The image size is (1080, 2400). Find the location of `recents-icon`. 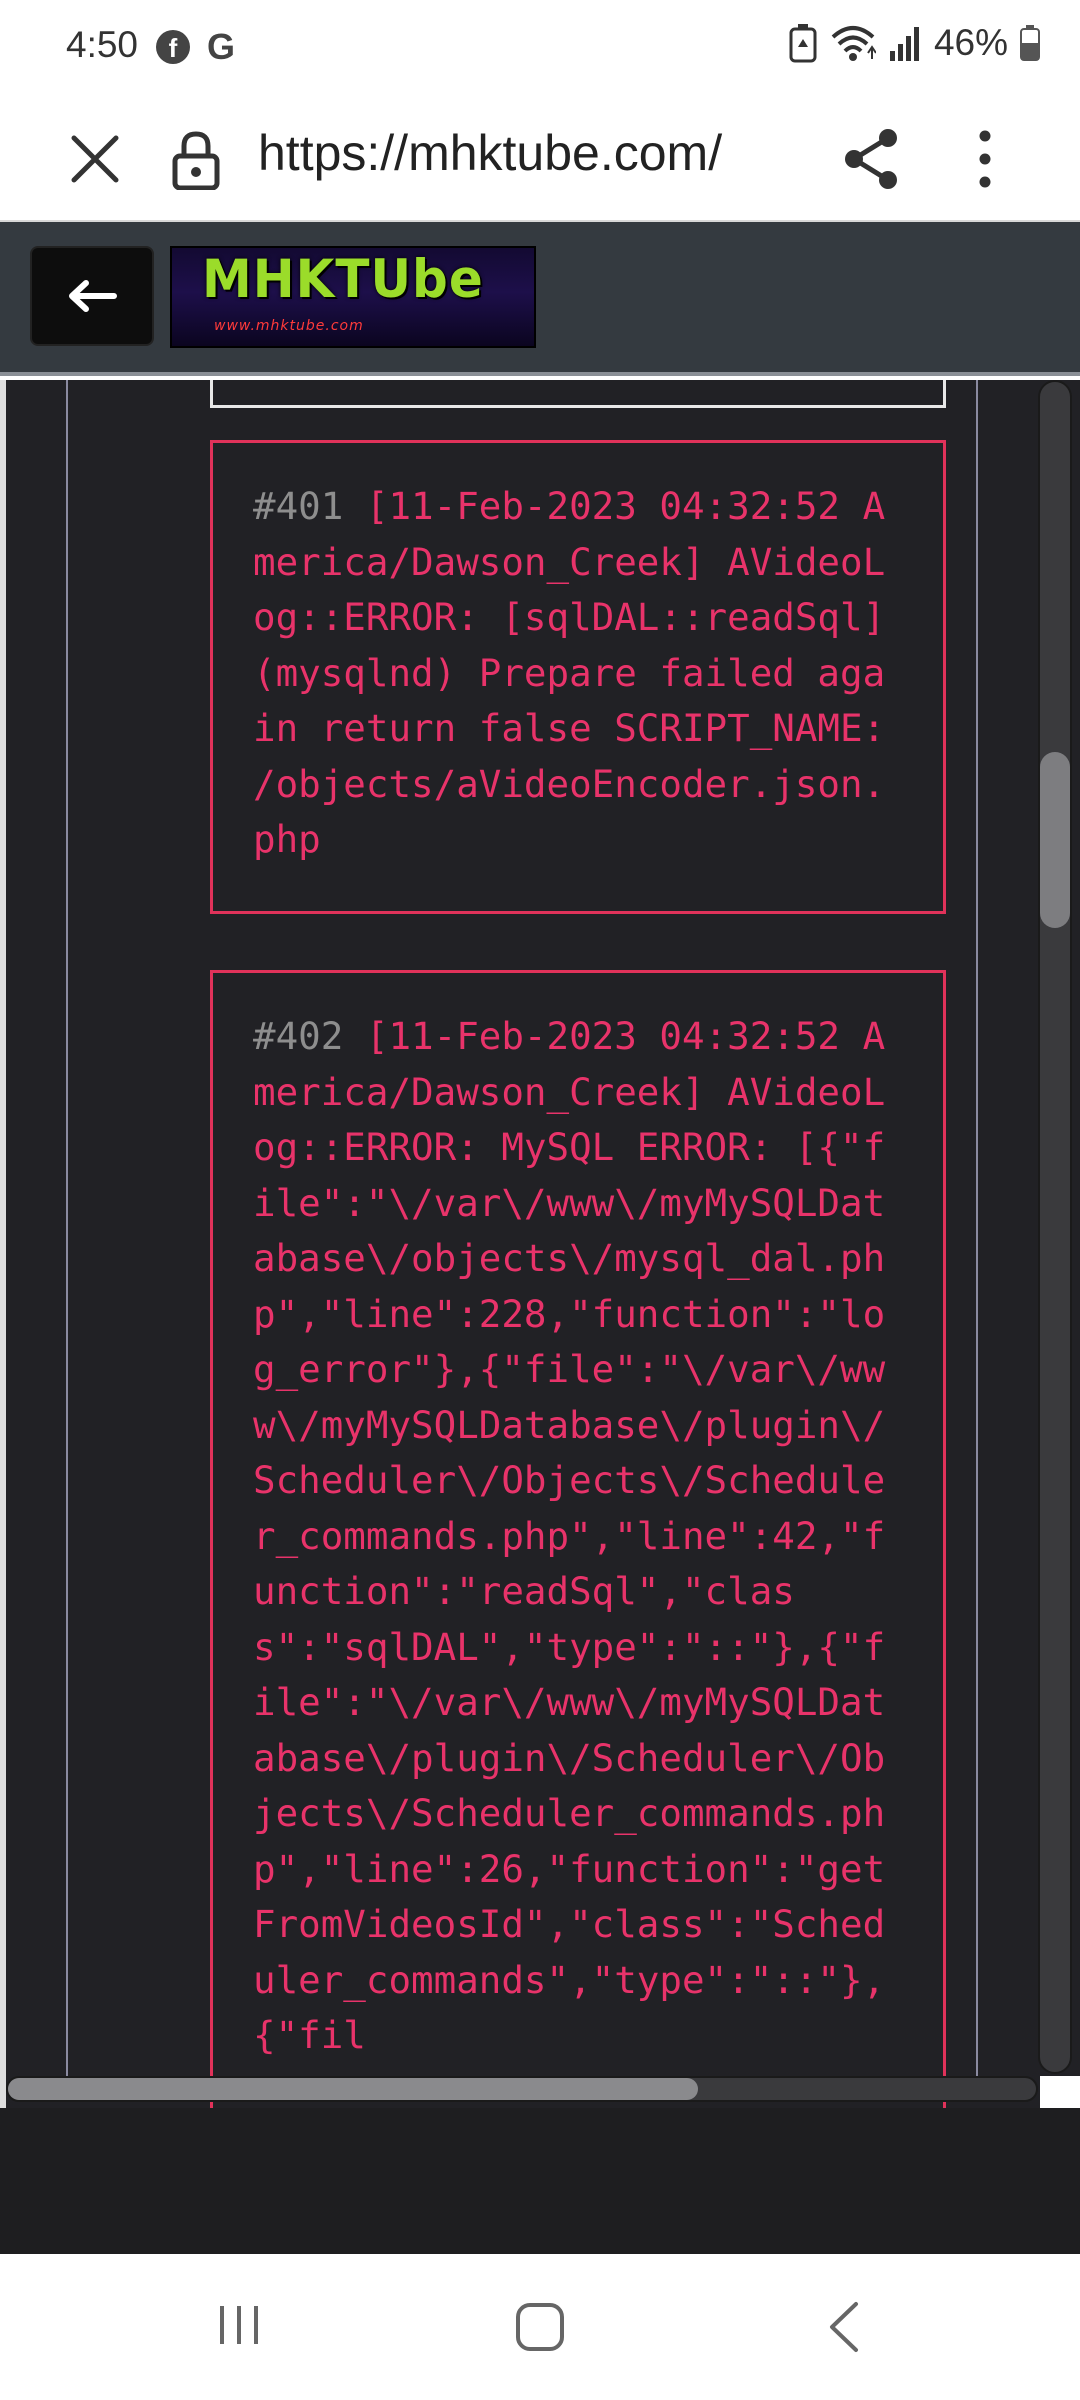

recents-icon is located at coordinates (239, 2325).